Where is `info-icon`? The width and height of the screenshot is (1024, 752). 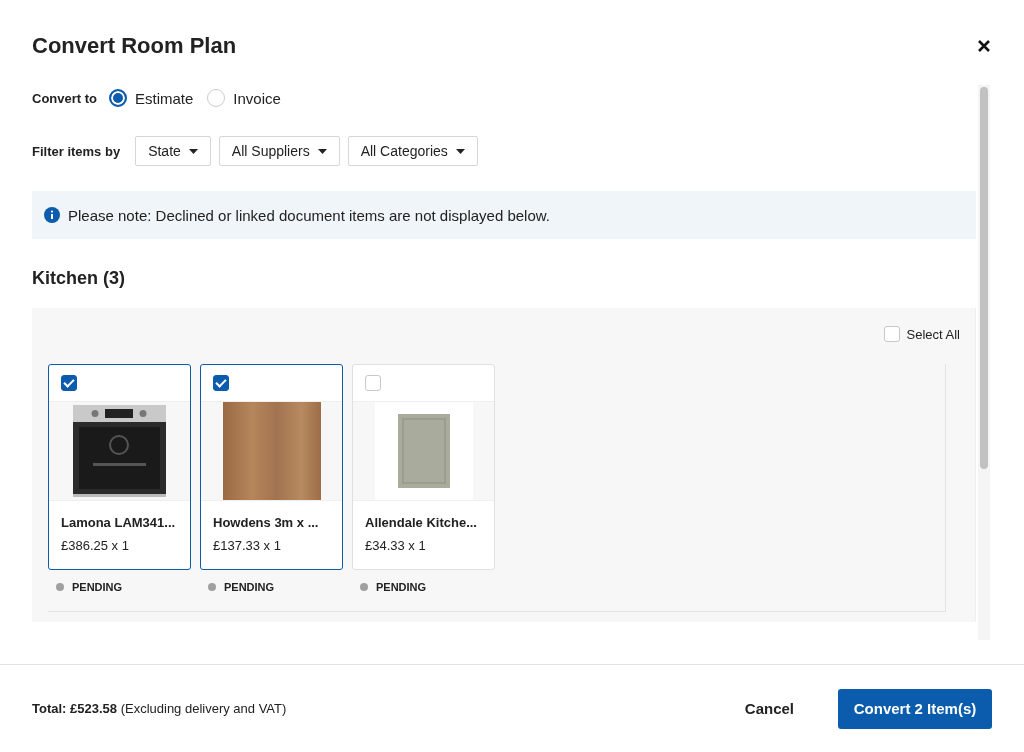
info-icon is located at coordinates (52, 215).